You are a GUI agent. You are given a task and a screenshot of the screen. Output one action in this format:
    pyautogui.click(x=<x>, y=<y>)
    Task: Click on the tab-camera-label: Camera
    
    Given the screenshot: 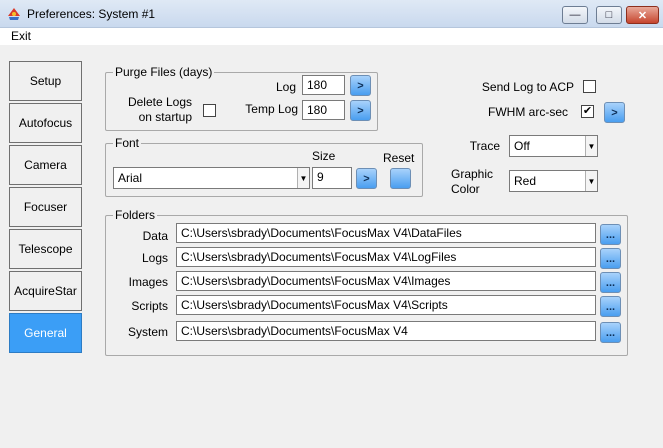 What is the action you would take?
    pyautogui.click(x=45, y=165)
    